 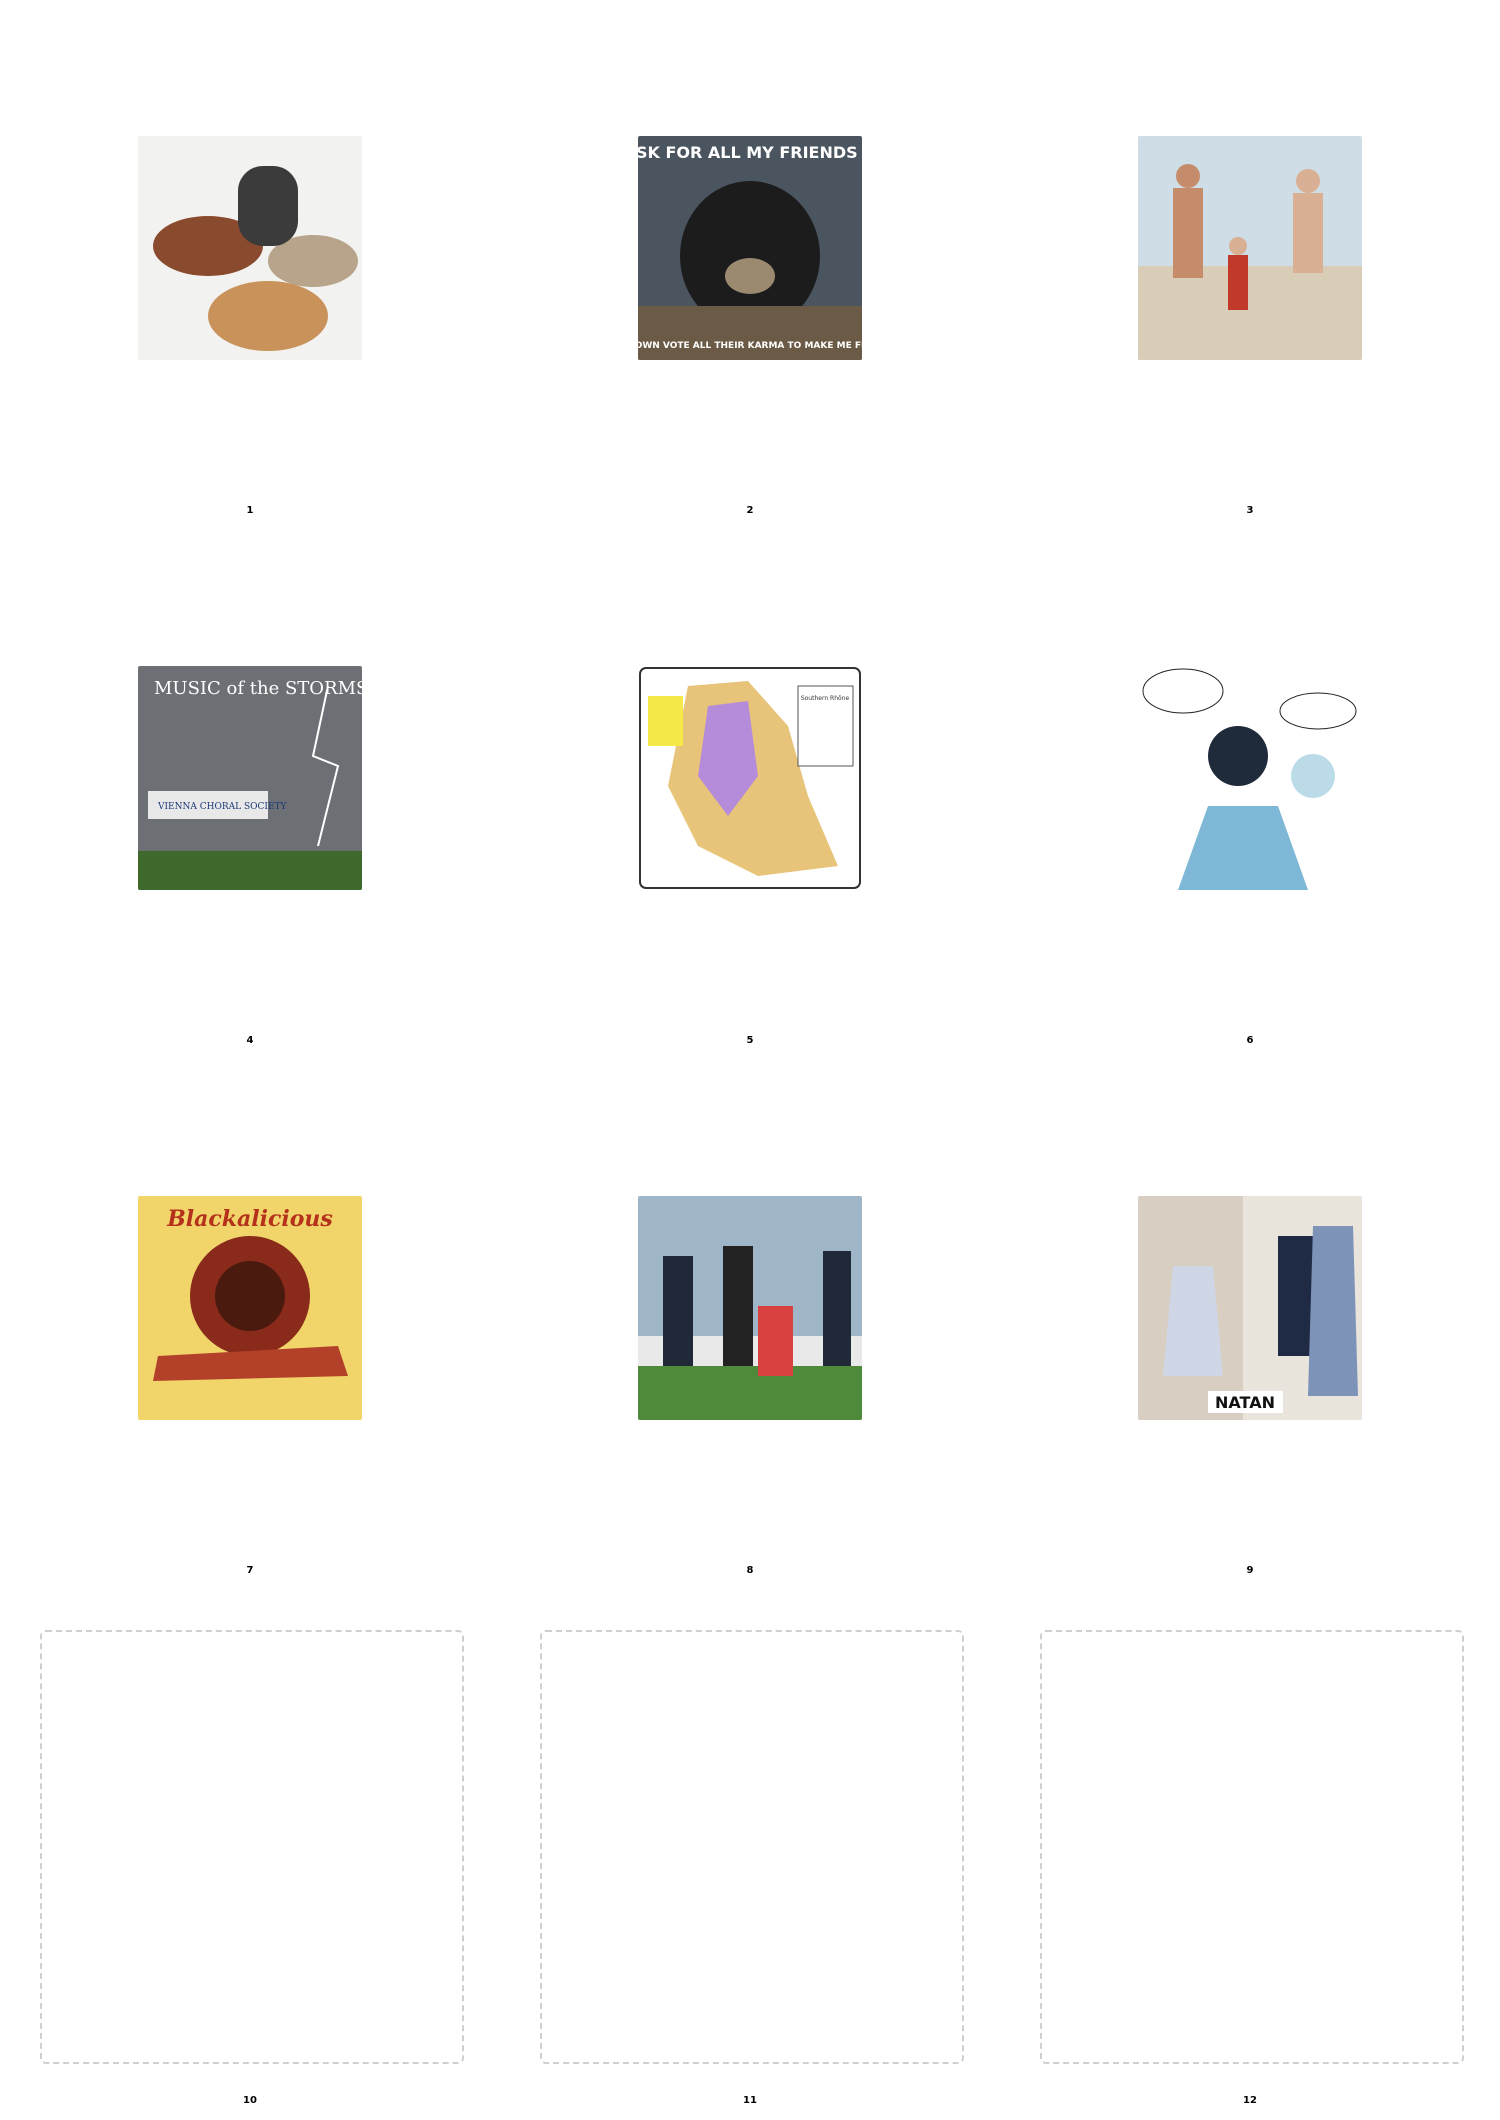 I want to click on tile-number: 5, so click(x=750, y=1040).